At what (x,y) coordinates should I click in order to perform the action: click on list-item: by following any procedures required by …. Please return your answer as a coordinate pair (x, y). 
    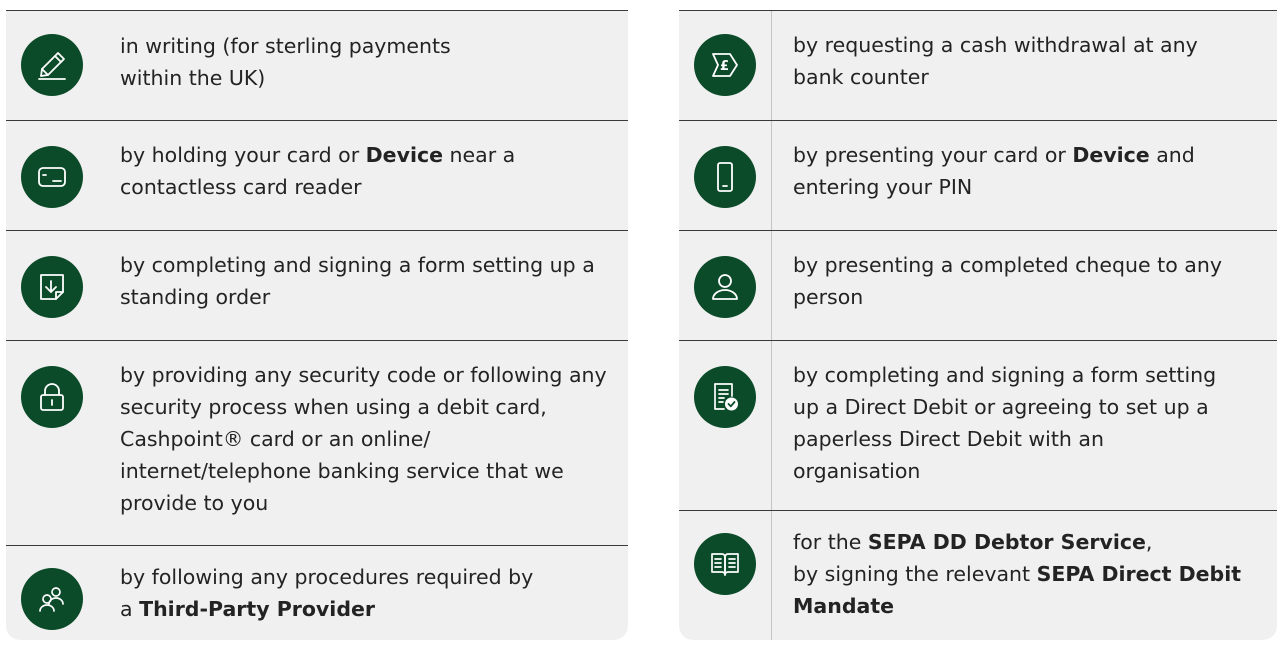
    Looking at the image, I should click on (317, 592).